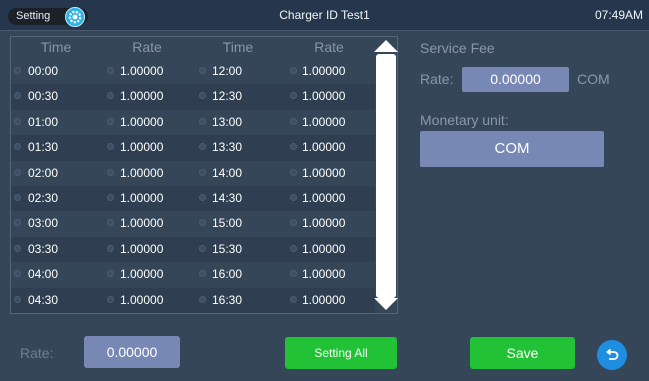 This screenshot has height=381, width=649. I want to click on back-arrow-icon, so click(612, 355).